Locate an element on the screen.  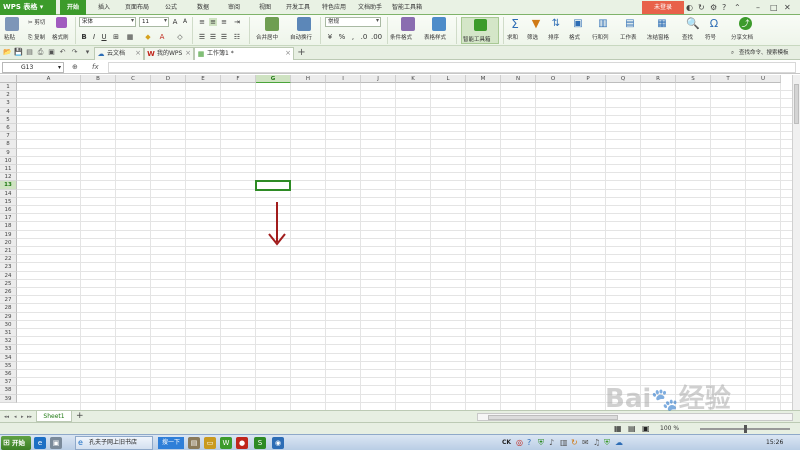
row-header-38: 38 is located at coordinates (8, 390).